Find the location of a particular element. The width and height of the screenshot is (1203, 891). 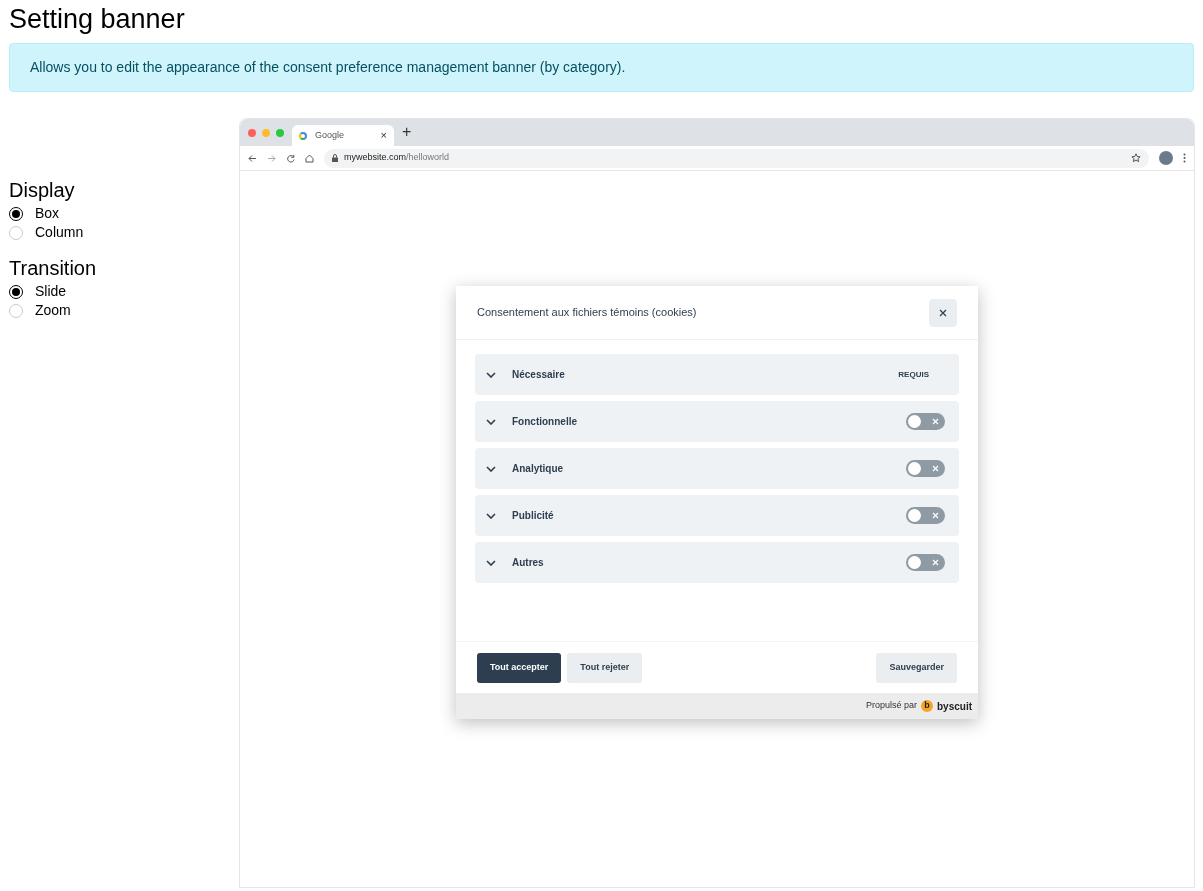

group-heading: Display is located at coordinates (42, 190).